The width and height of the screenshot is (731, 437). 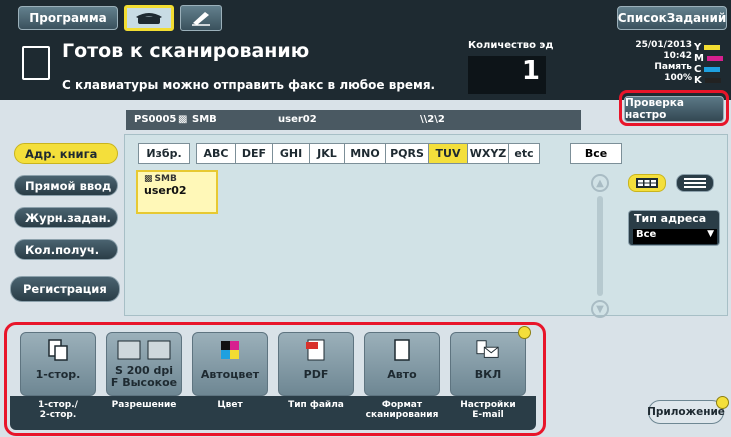 I want to click on all-button: Все, so click(x=596, y=153).